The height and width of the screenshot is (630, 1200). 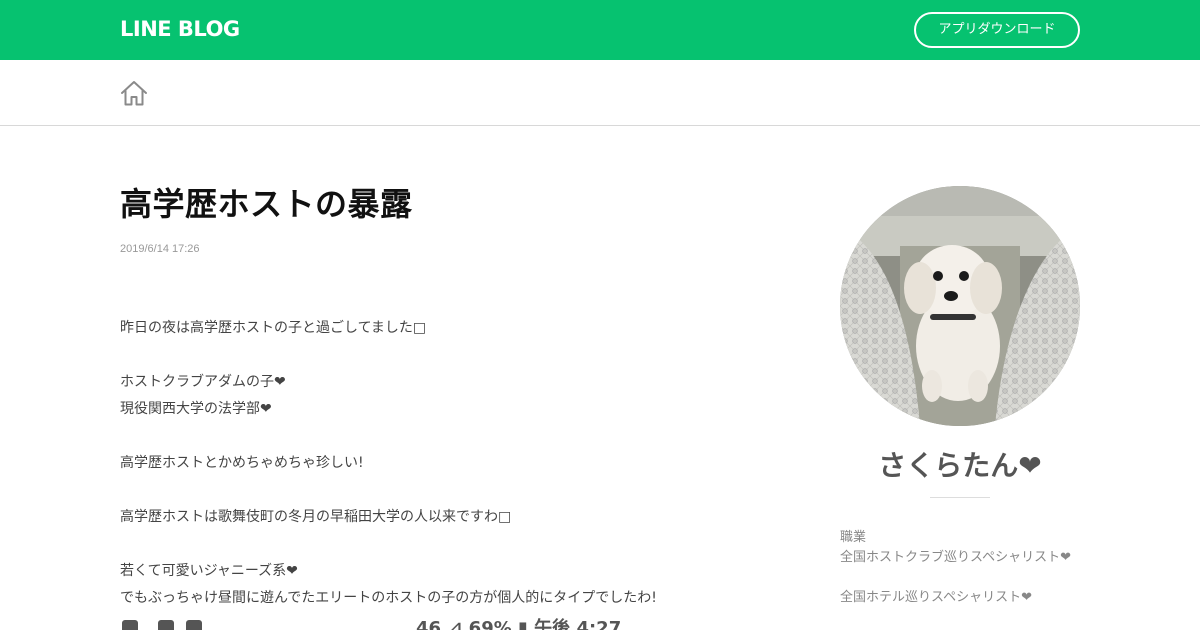 I want to click on divider, so click(x=960, y=497).